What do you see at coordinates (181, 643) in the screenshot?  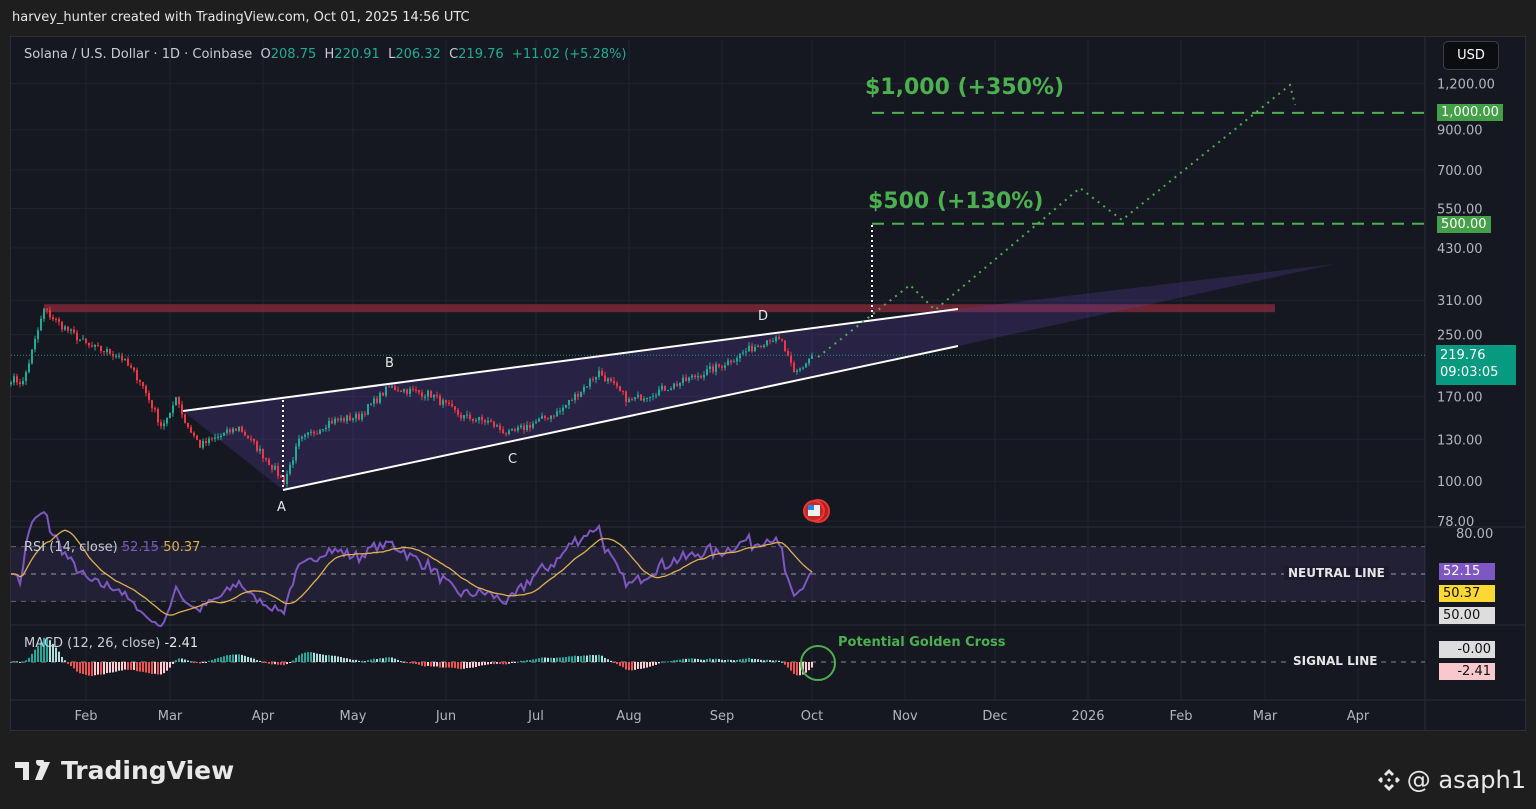 I see `macd-value: -2.41` at bounding box center [181, 643].